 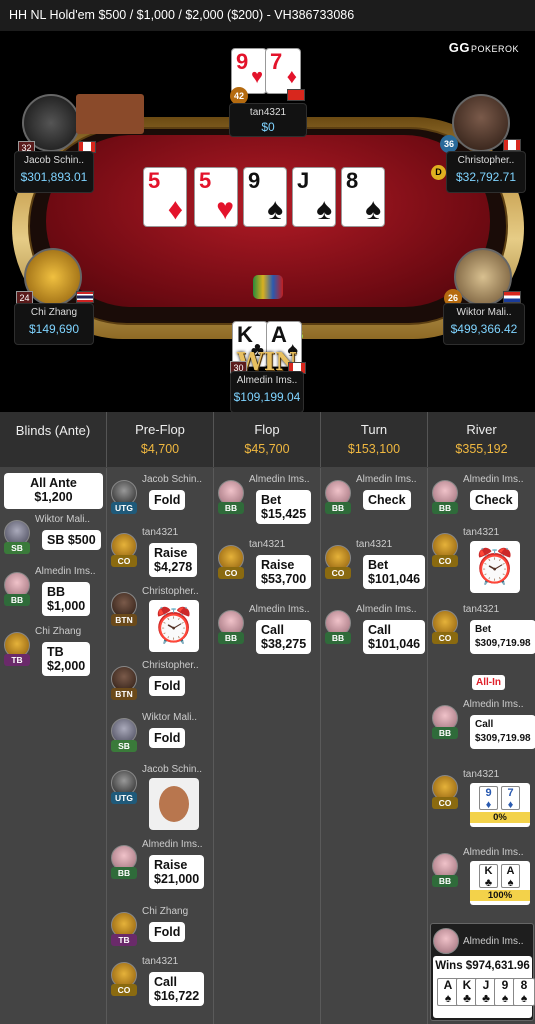 I want to click on player-plate-almedin: Almedin Ims.. $109,199.04, so click(x=267, y=392).